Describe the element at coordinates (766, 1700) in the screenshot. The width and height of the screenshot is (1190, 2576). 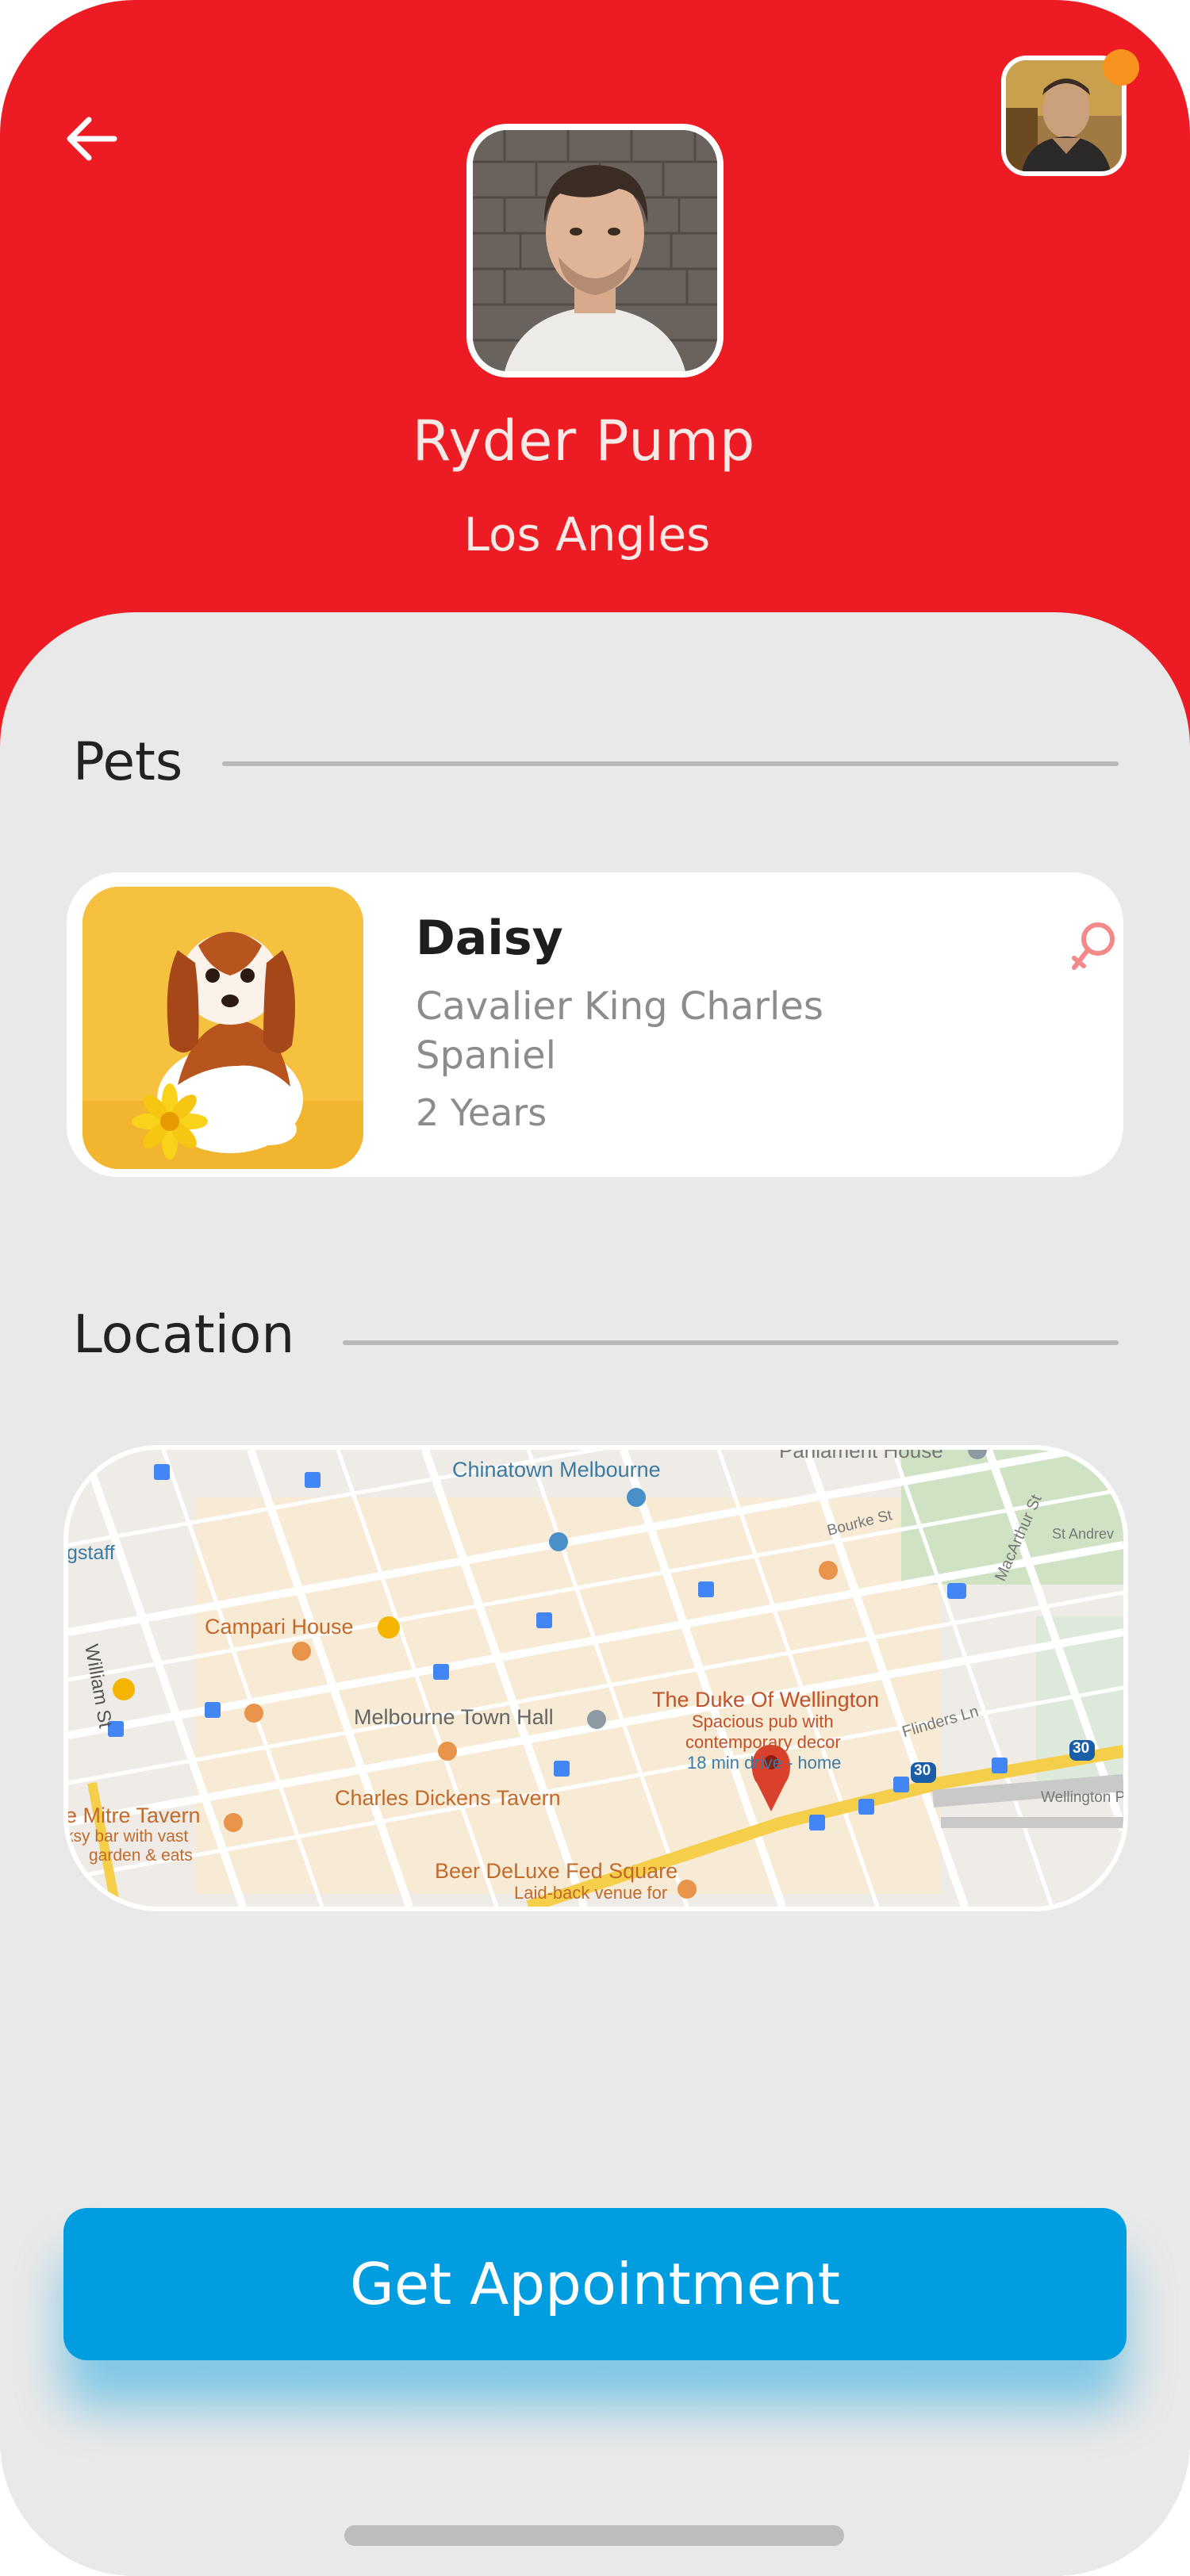
I see `map-label: The Duke Of Wellington` at that location.